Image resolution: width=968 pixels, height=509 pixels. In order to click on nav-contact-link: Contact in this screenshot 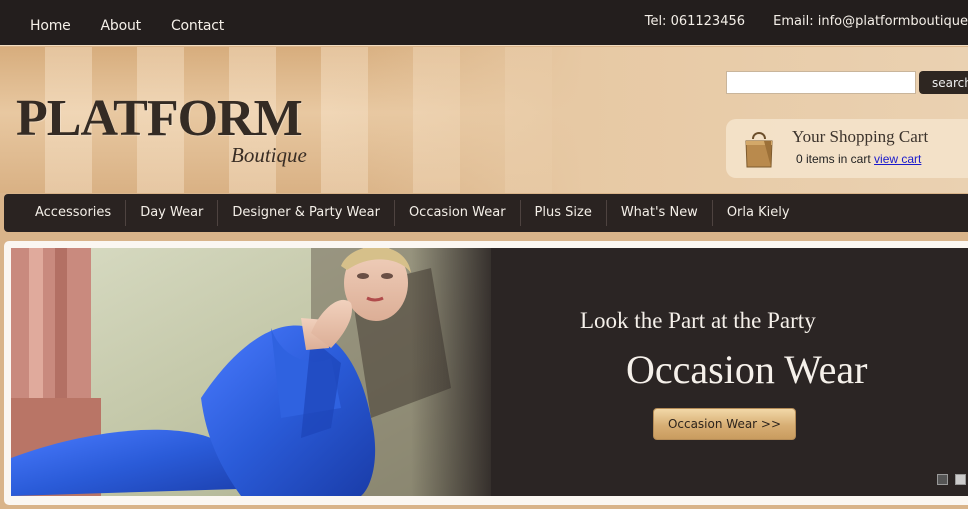, I will do `click(197, 26)`.